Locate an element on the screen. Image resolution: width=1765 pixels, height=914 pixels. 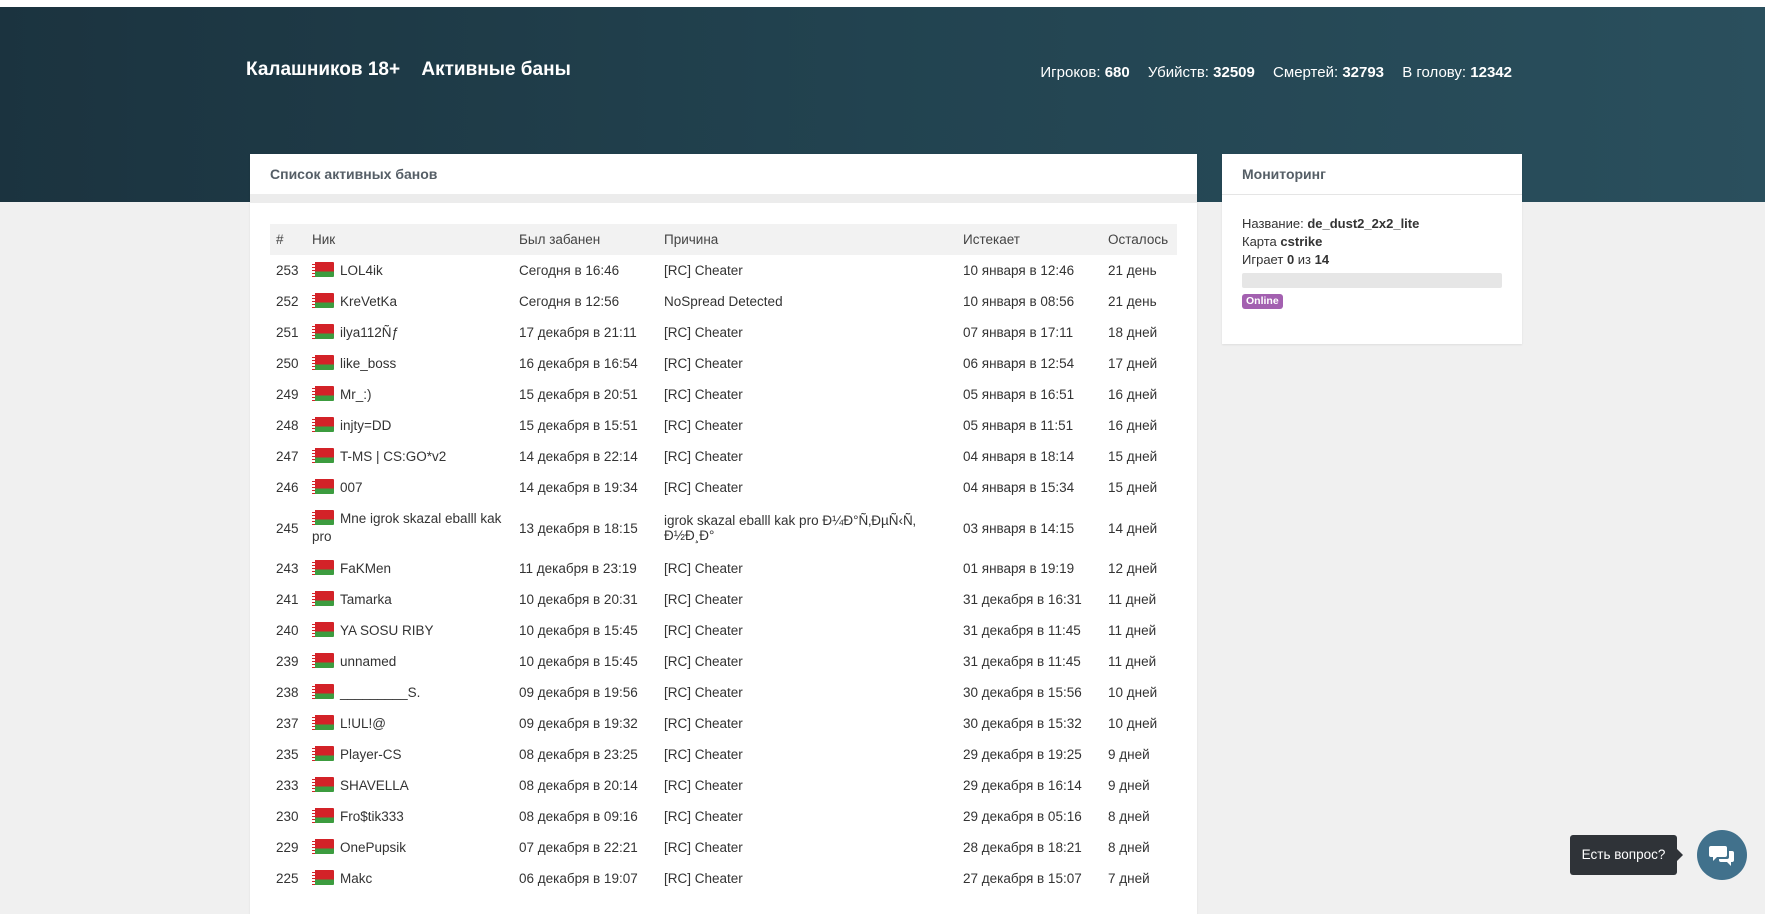
column-header-left: Осталось is located at coordinates (1138, 239).